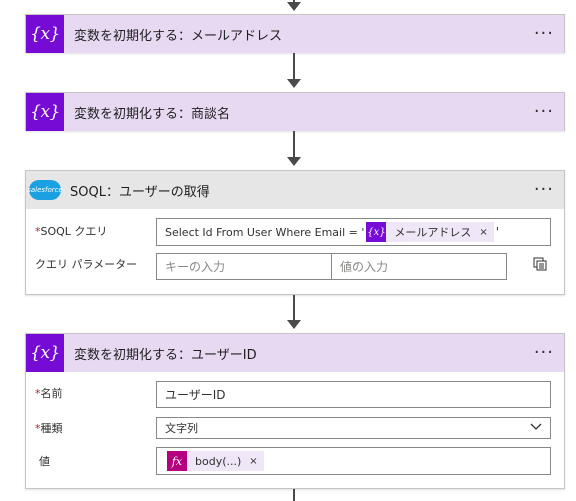  I want to click on token-label: body(...), so click(218, 461).